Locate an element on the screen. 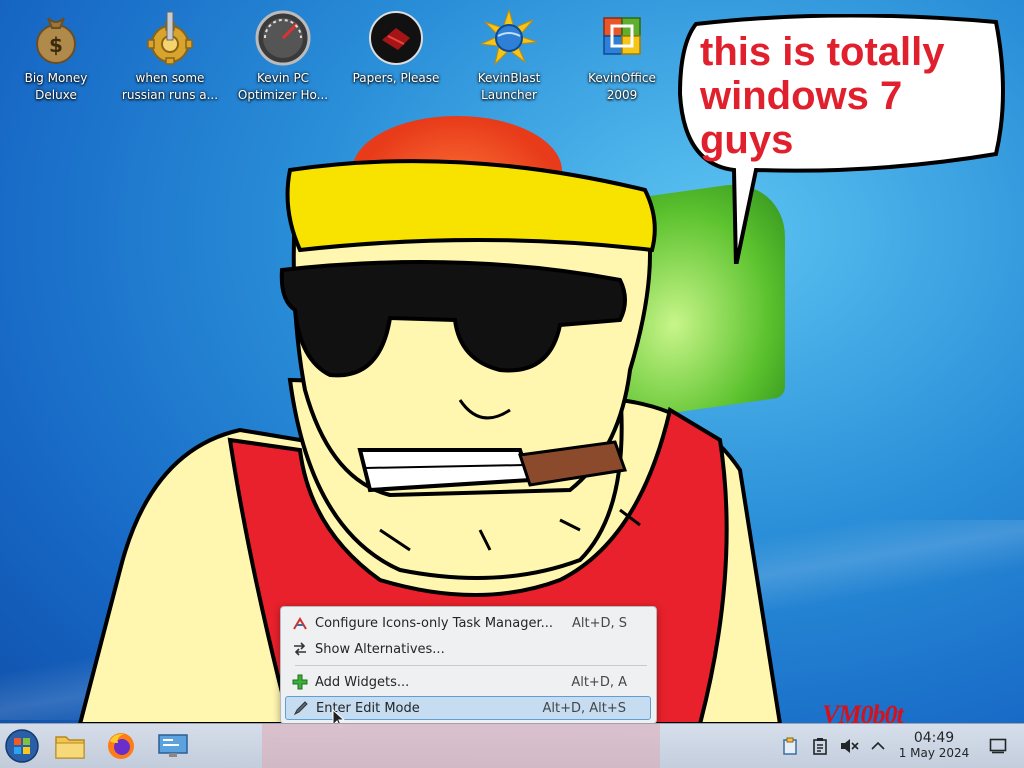 The image size is (1024, 768). volume-muted-icon is located at coordinates (850, 746).